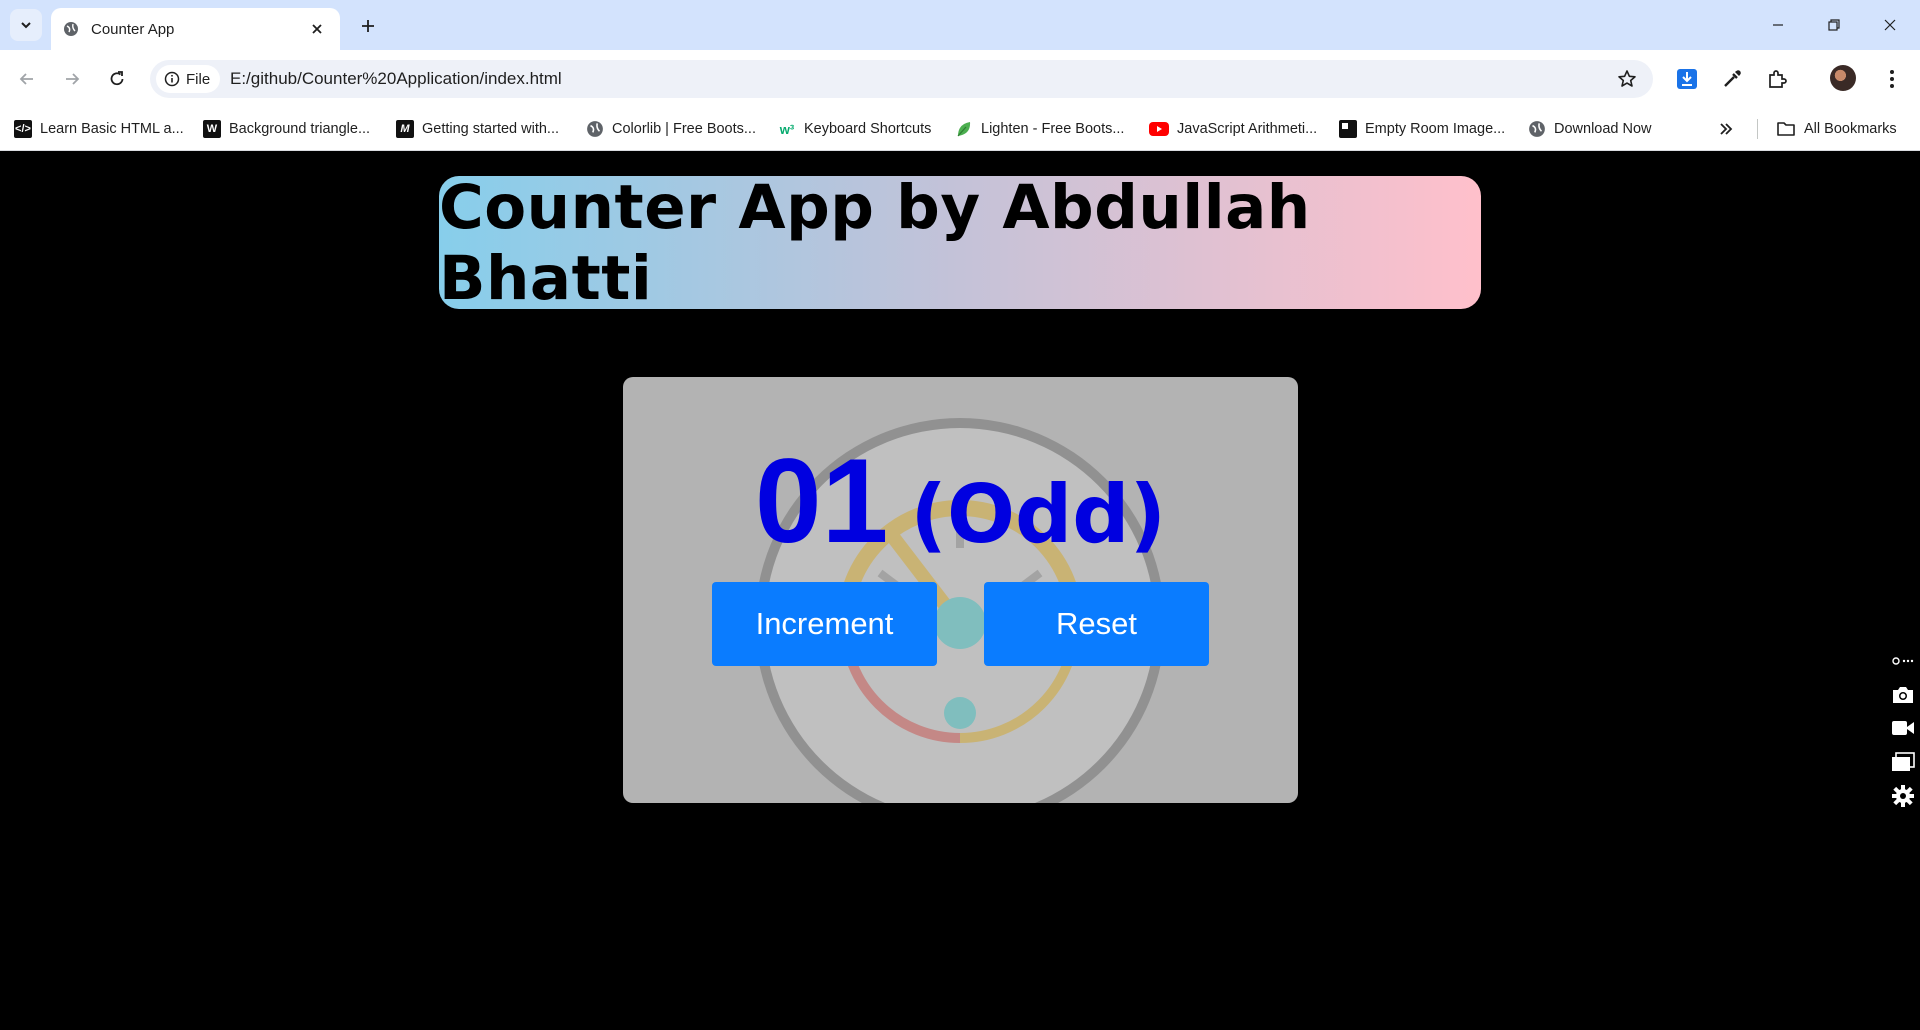 This screenshot has width=1920, height=1030. I want to click on all-bookmarks-button: All Bookmarks, so click(1836, 129).